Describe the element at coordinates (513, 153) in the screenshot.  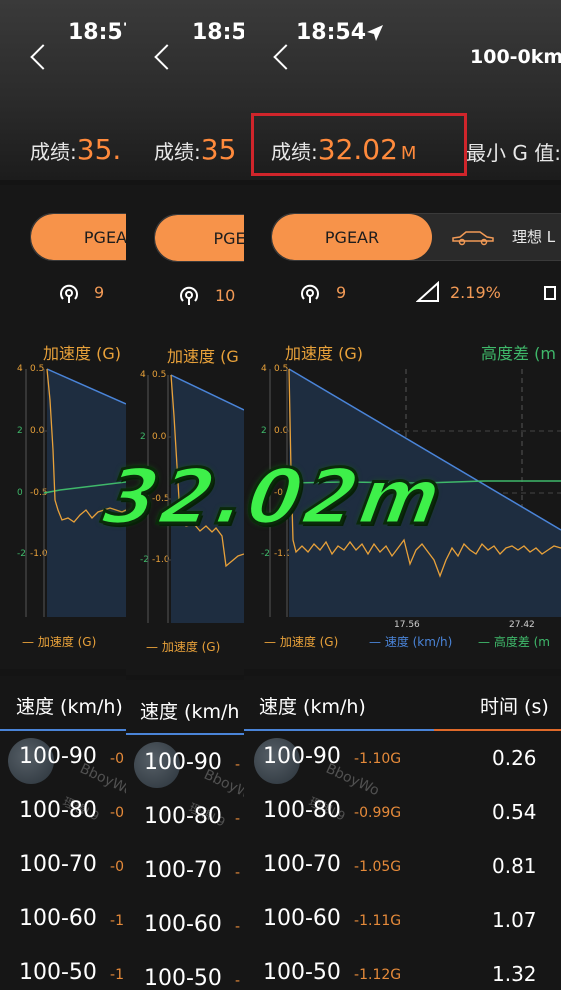
I see `min-g-label: 最小 G 值:` at that location.